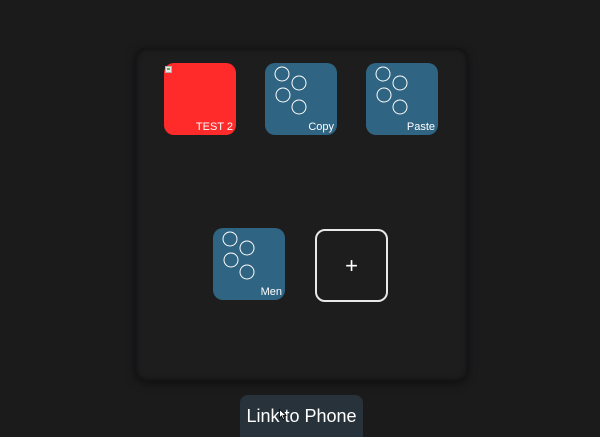  I want to click on tile-label: Paste, so click(420, 127).